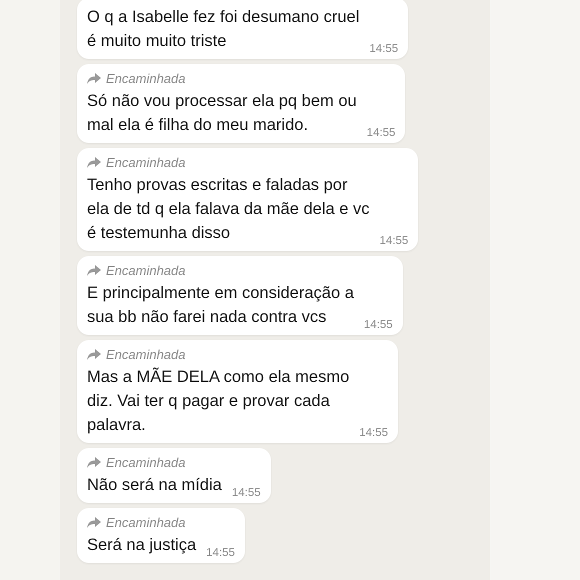  I want to click on message-text: Mas a MÃE DELA como ela mesmo diz. Vai ter q pagar e provar cada palavra., so click(218, 401).